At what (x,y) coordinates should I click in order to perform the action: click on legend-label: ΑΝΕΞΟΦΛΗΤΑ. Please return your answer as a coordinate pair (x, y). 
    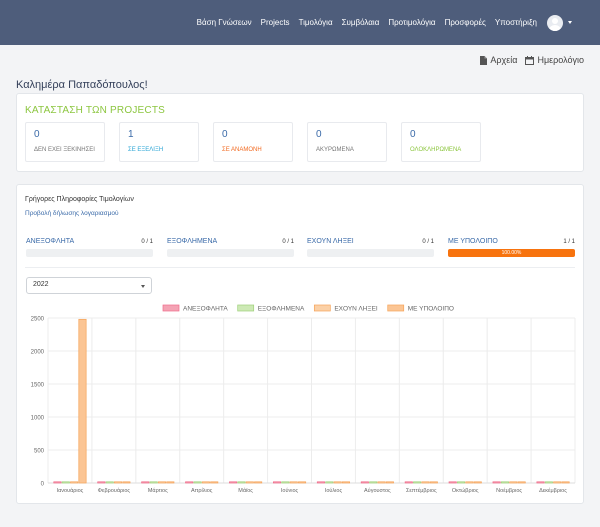
    Looking at the image, I should click on (205, 309).